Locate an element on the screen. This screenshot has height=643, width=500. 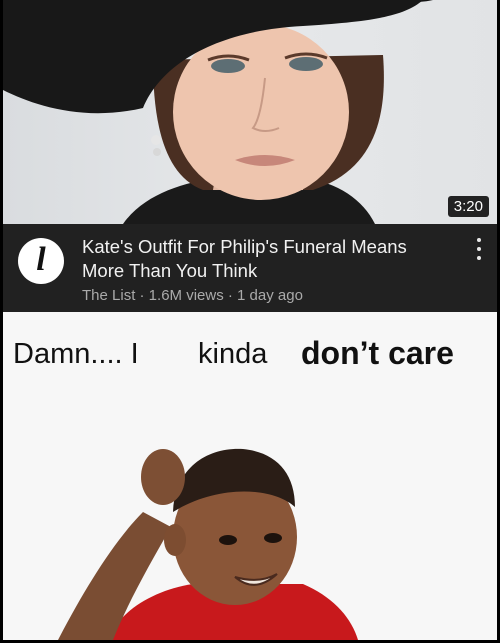
channel-logo-letter: l is located at coordinates (41, 259).